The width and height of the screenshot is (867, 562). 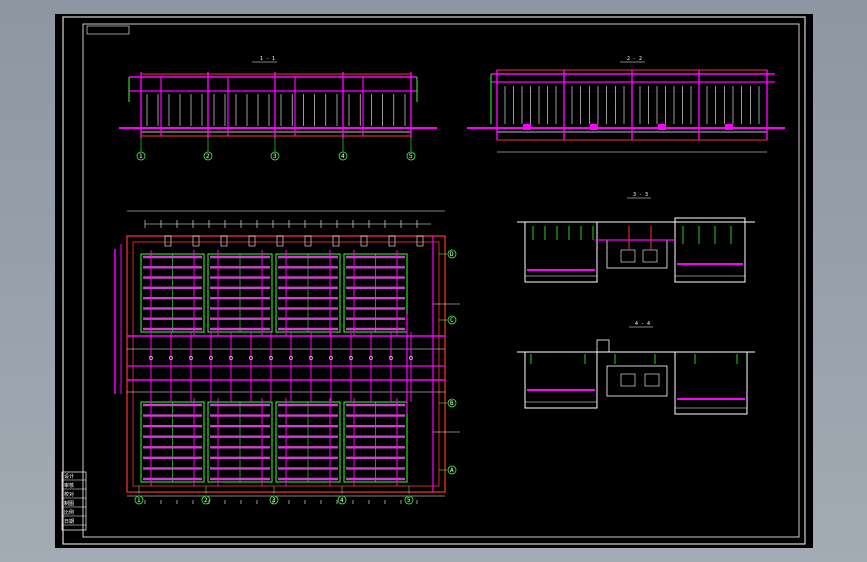 What do you see at coordinates (634, 59) in the screenshot?
I see `view-2-title: 2 - 2` at bounding box center [634, 59].